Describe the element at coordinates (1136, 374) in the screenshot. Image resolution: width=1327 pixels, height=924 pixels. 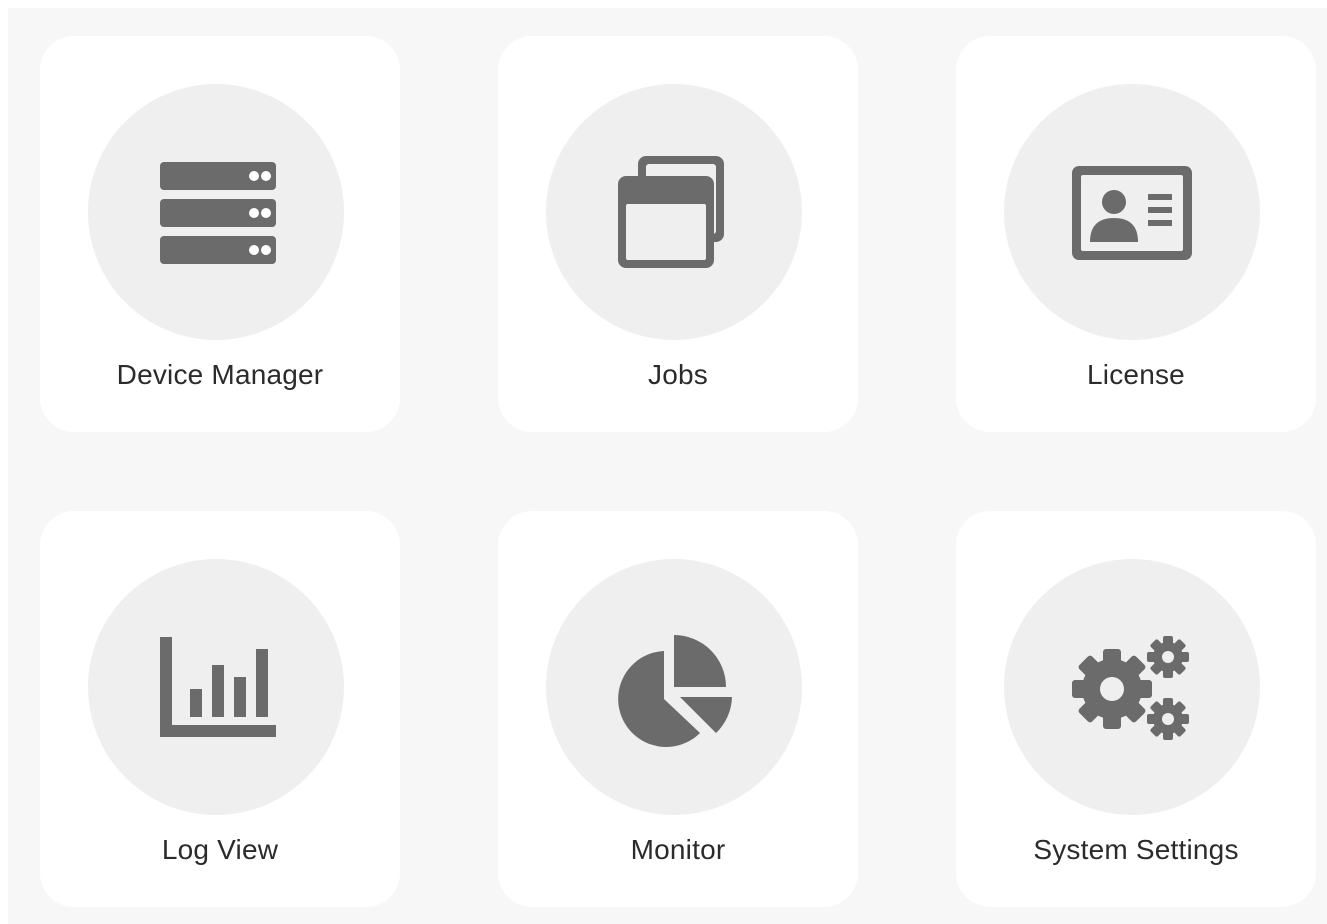
I see `tile-label: License` at that location.